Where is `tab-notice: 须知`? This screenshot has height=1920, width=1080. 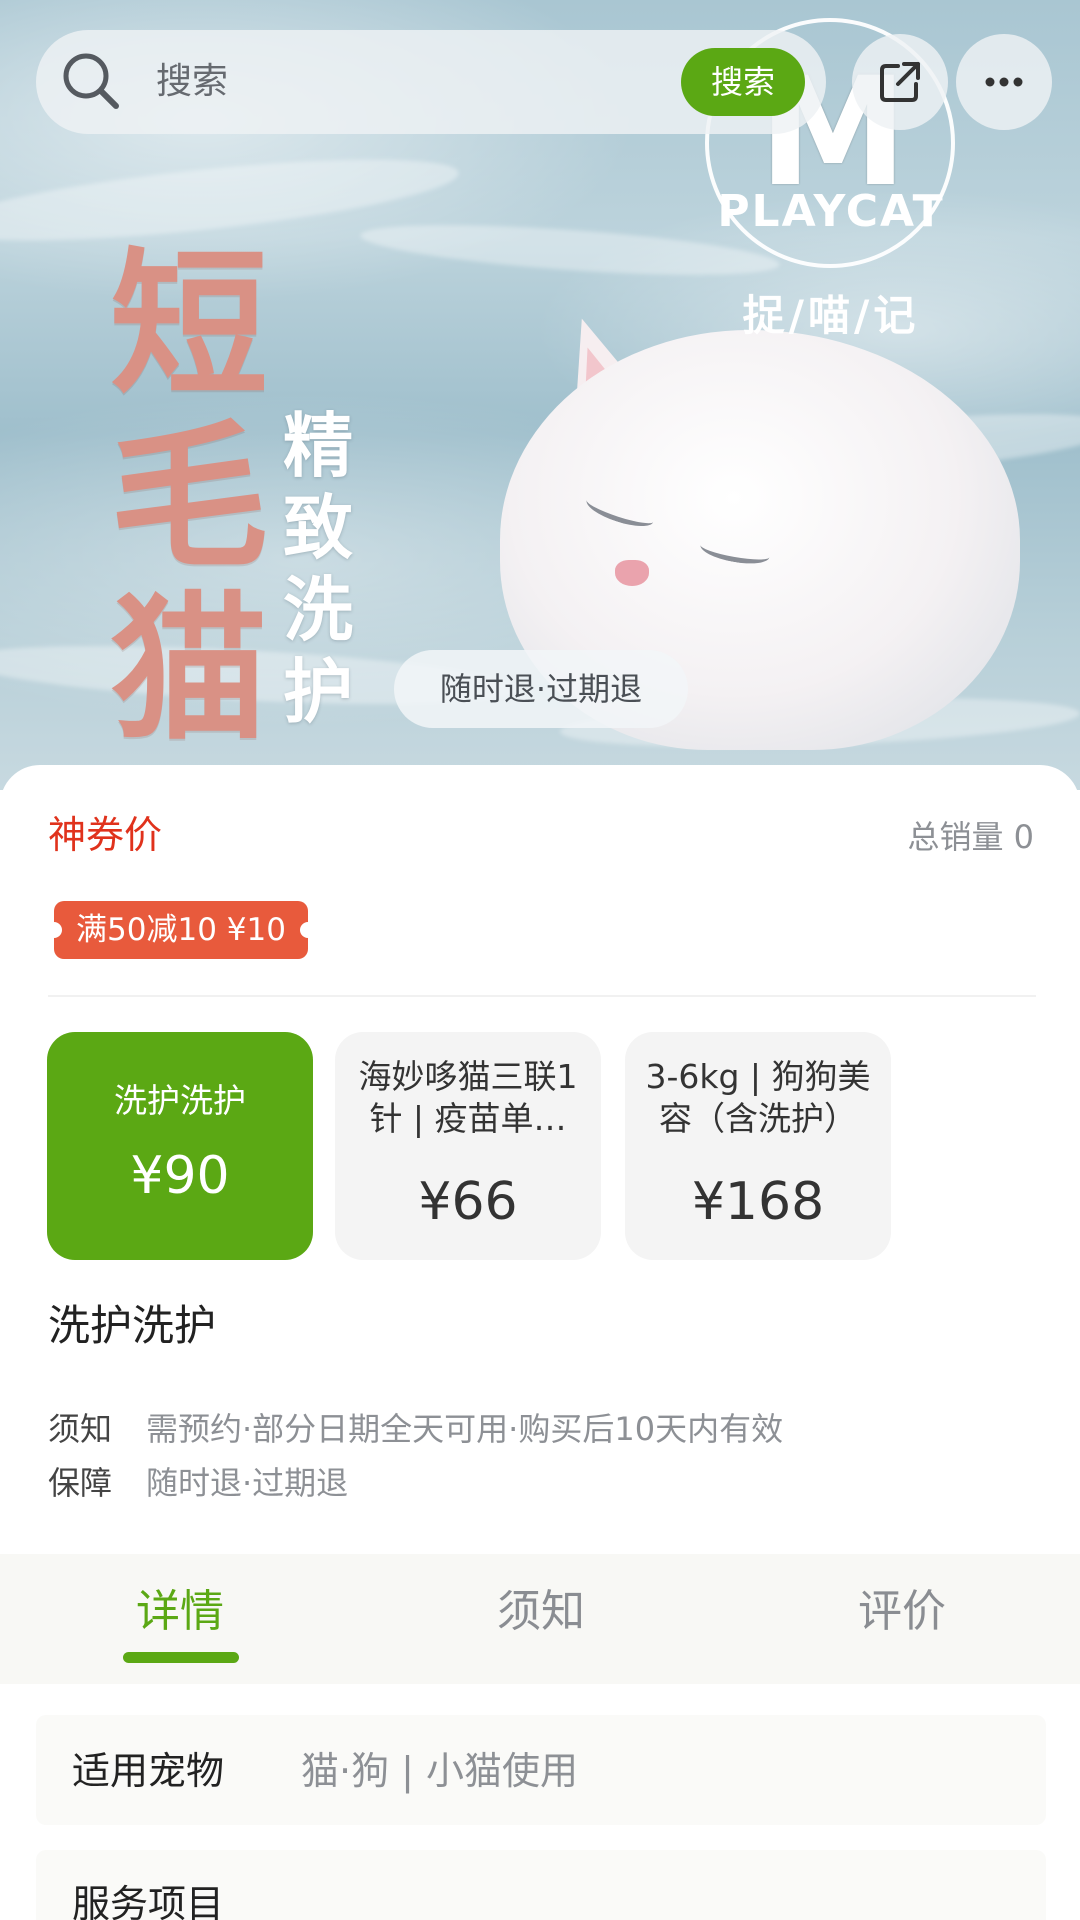 tab-notice: 须知 is located at coordinates (541, 1612).